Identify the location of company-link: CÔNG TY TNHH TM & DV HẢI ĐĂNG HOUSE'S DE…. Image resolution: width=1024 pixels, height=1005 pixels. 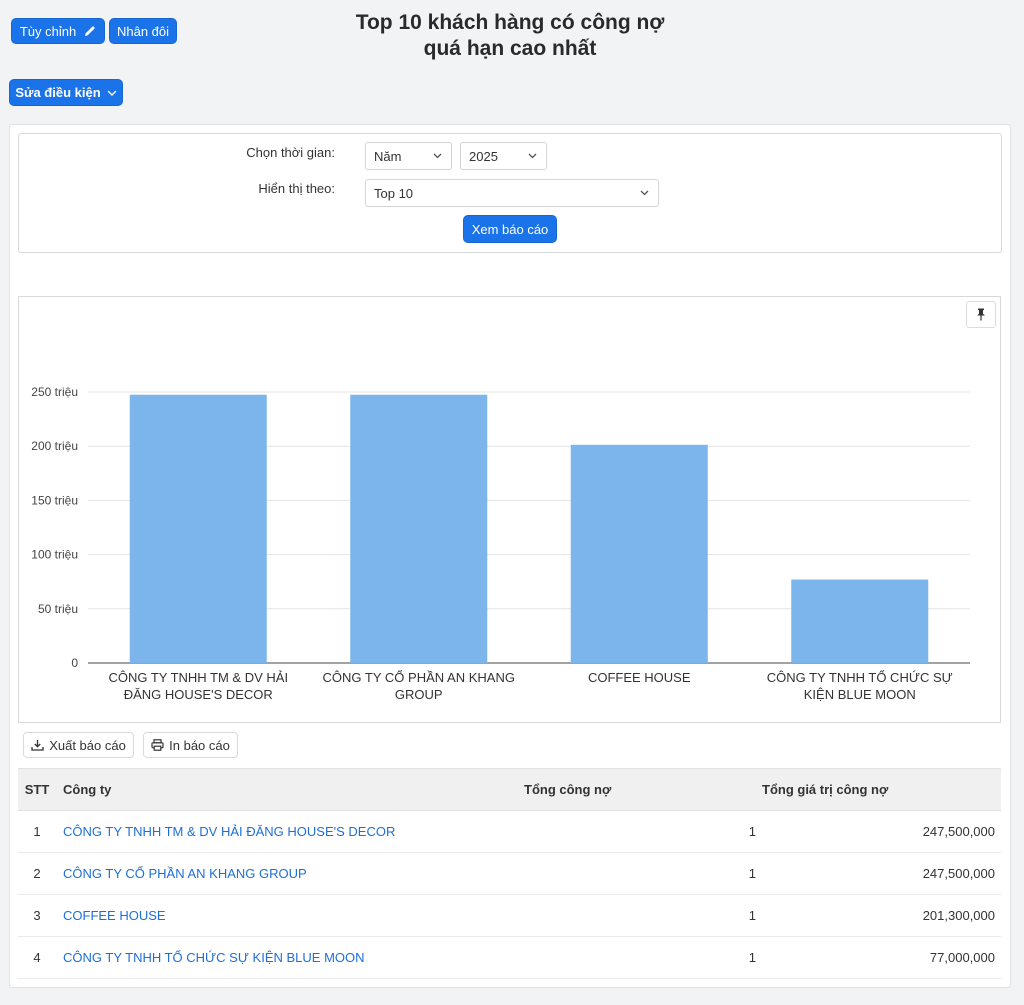
(229, 831).